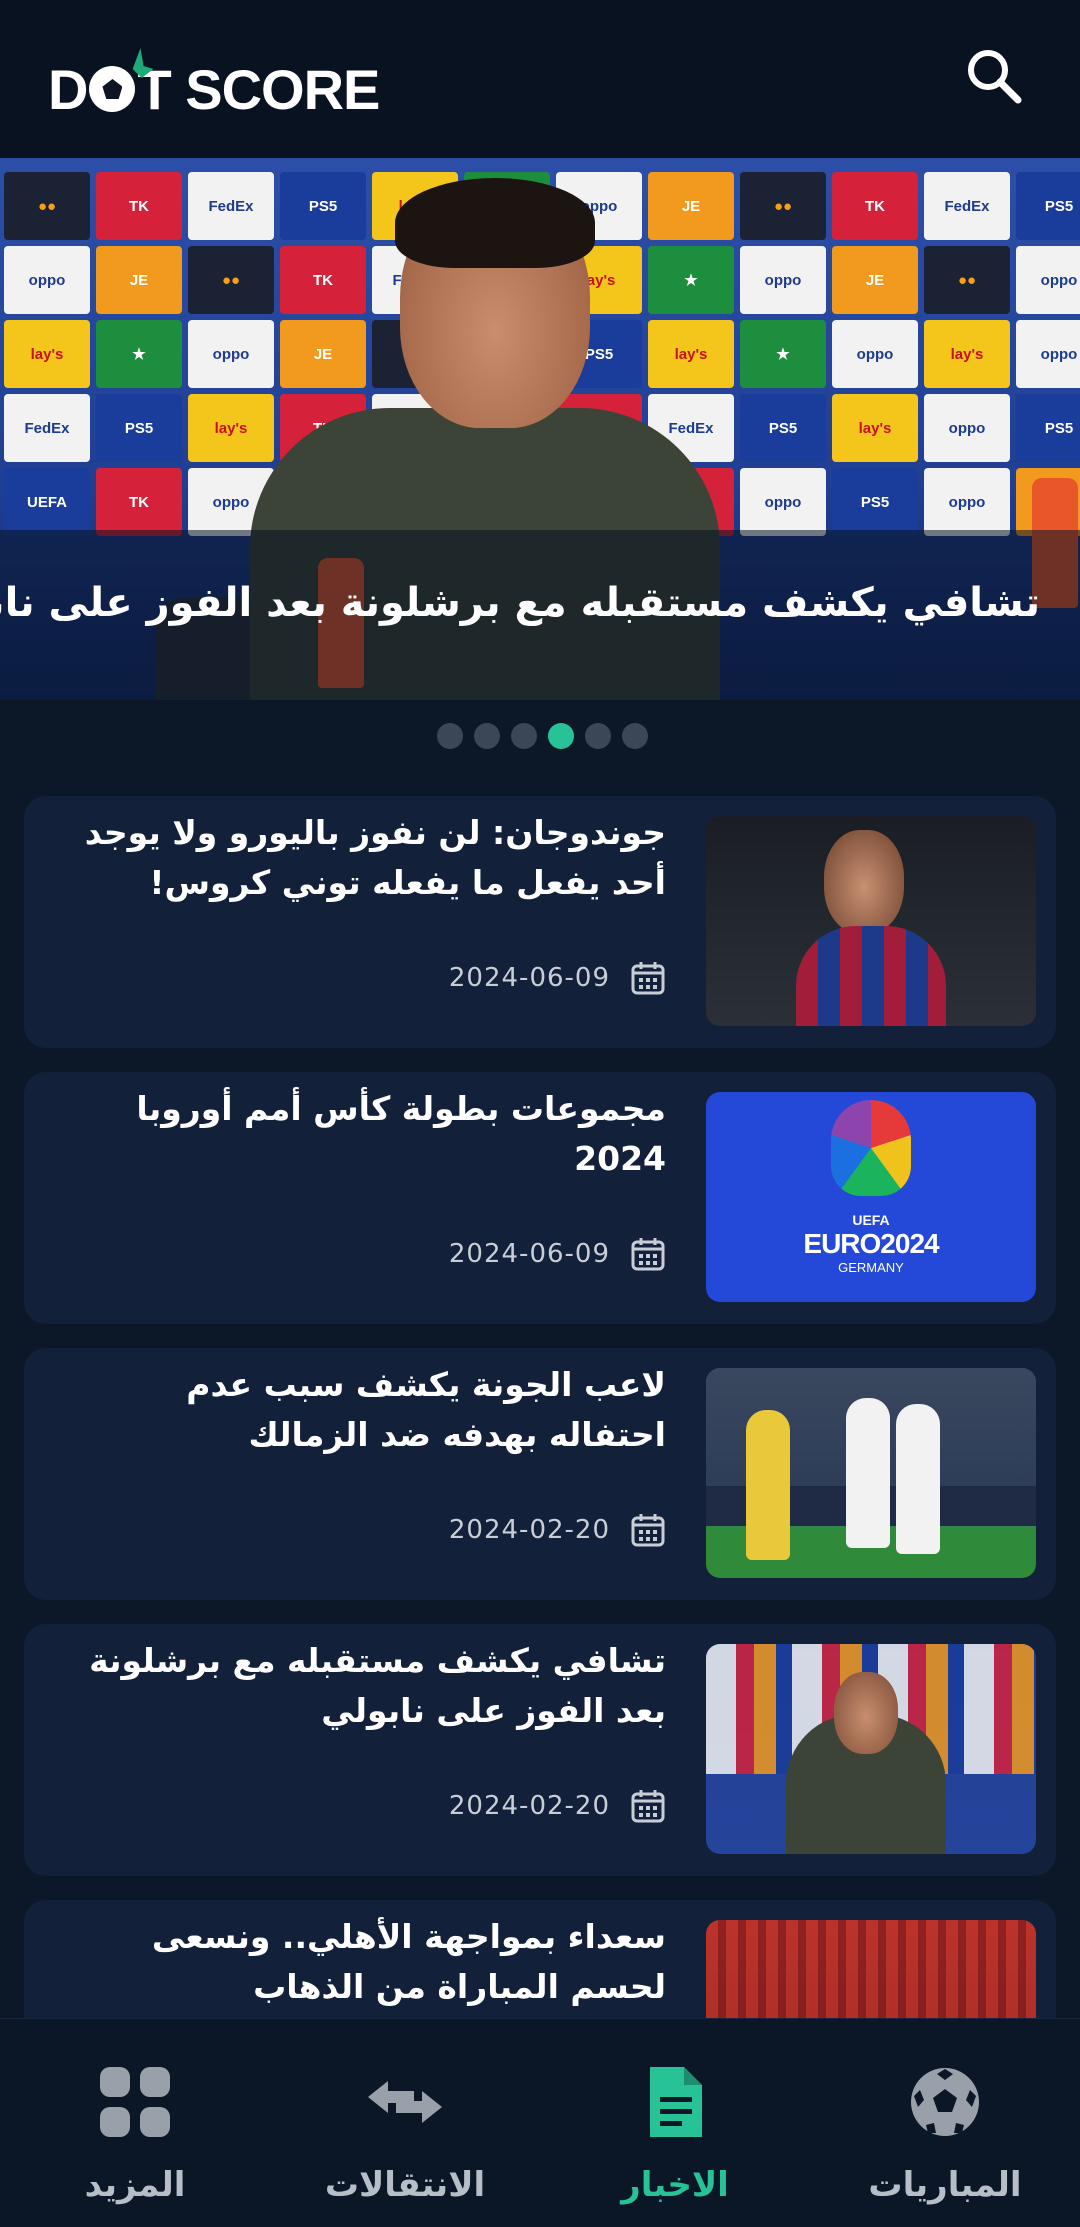 The image size is (1080, 2227). What do you see at coordinates (561, 736) in the screenshot?
I see `pagination-dot-active` at bounding box center [561, 736].